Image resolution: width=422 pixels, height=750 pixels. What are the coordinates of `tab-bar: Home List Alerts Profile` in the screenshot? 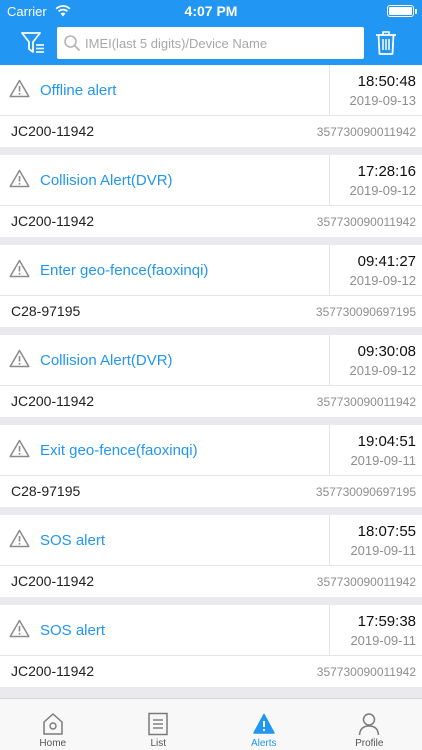 It's located at (211, 724).